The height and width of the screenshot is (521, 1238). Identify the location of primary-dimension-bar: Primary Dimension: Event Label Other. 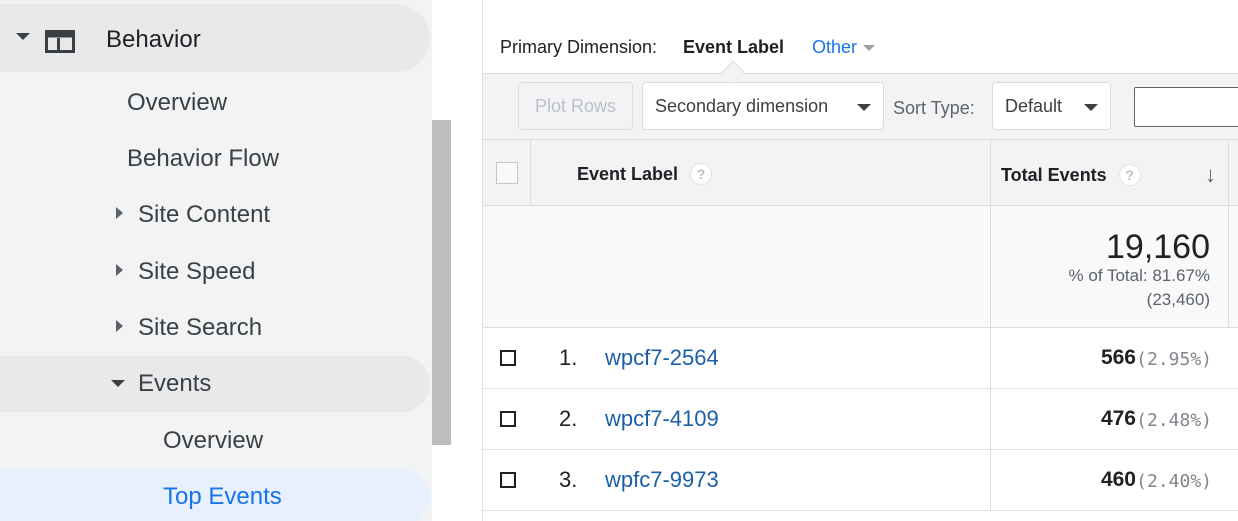
(860, 37).